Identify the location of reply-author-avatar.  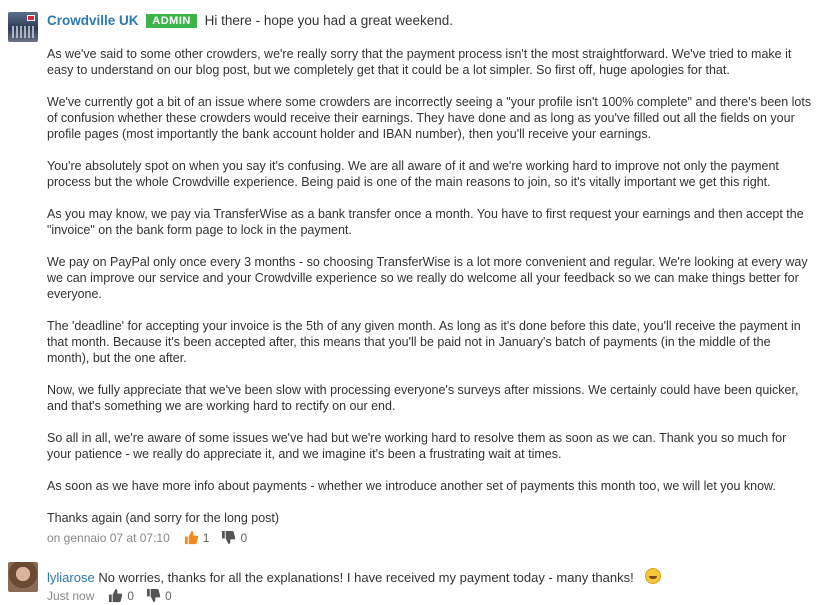
(23, 577).